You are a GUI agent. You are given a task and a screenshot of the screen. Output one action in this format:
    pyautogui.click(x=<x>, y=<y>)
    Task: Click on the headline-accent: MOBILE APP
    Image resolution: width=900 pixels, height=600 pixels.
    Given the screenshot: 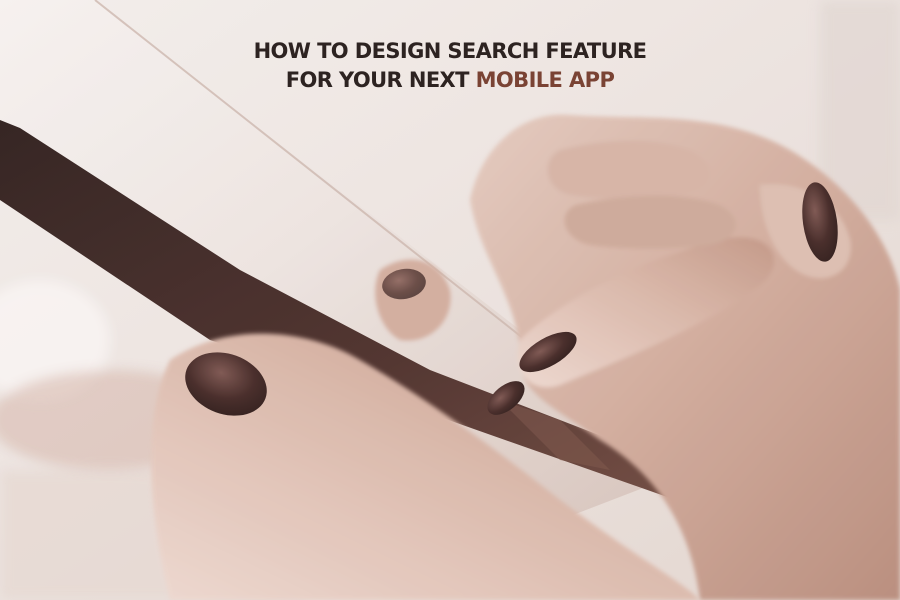 What is the action you would take?
    pyautogui.click(x=545, y=80)
    